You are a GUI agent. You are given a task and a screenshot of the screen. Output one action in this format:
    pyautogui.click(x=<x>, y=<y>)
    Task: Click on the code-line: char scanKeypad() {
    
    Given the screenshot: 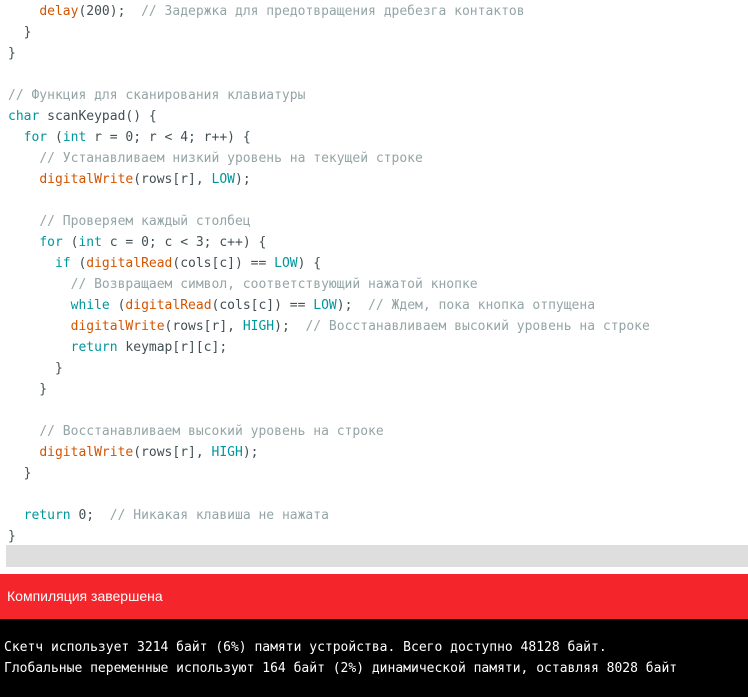 What is the action you would take?
    pyautogui.click(x=82, y=116)
    